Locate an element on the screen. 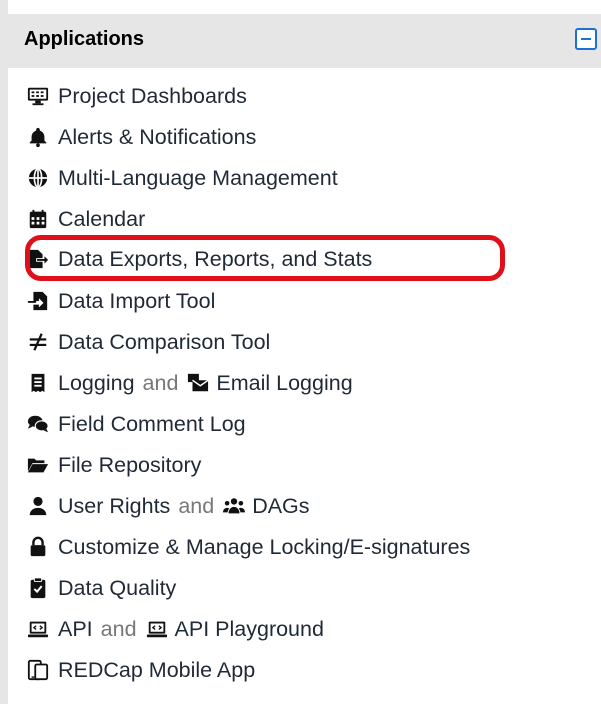  menu-item-label: Data Quality is located at coordinates (117, 587).